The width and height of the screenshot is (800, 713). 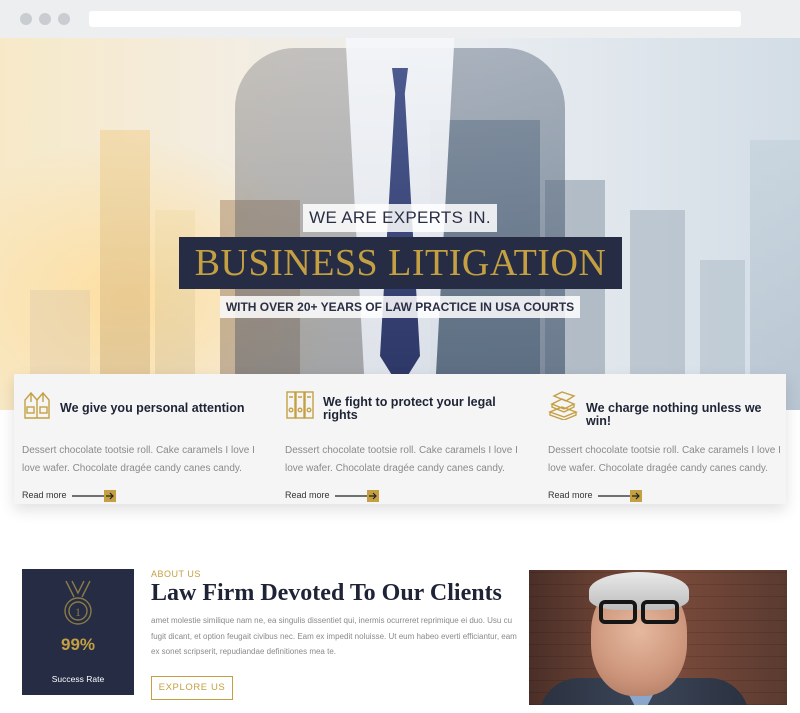 I want to click on feature-title: We fight to protect your legal rights, so click(x=409, y=408).